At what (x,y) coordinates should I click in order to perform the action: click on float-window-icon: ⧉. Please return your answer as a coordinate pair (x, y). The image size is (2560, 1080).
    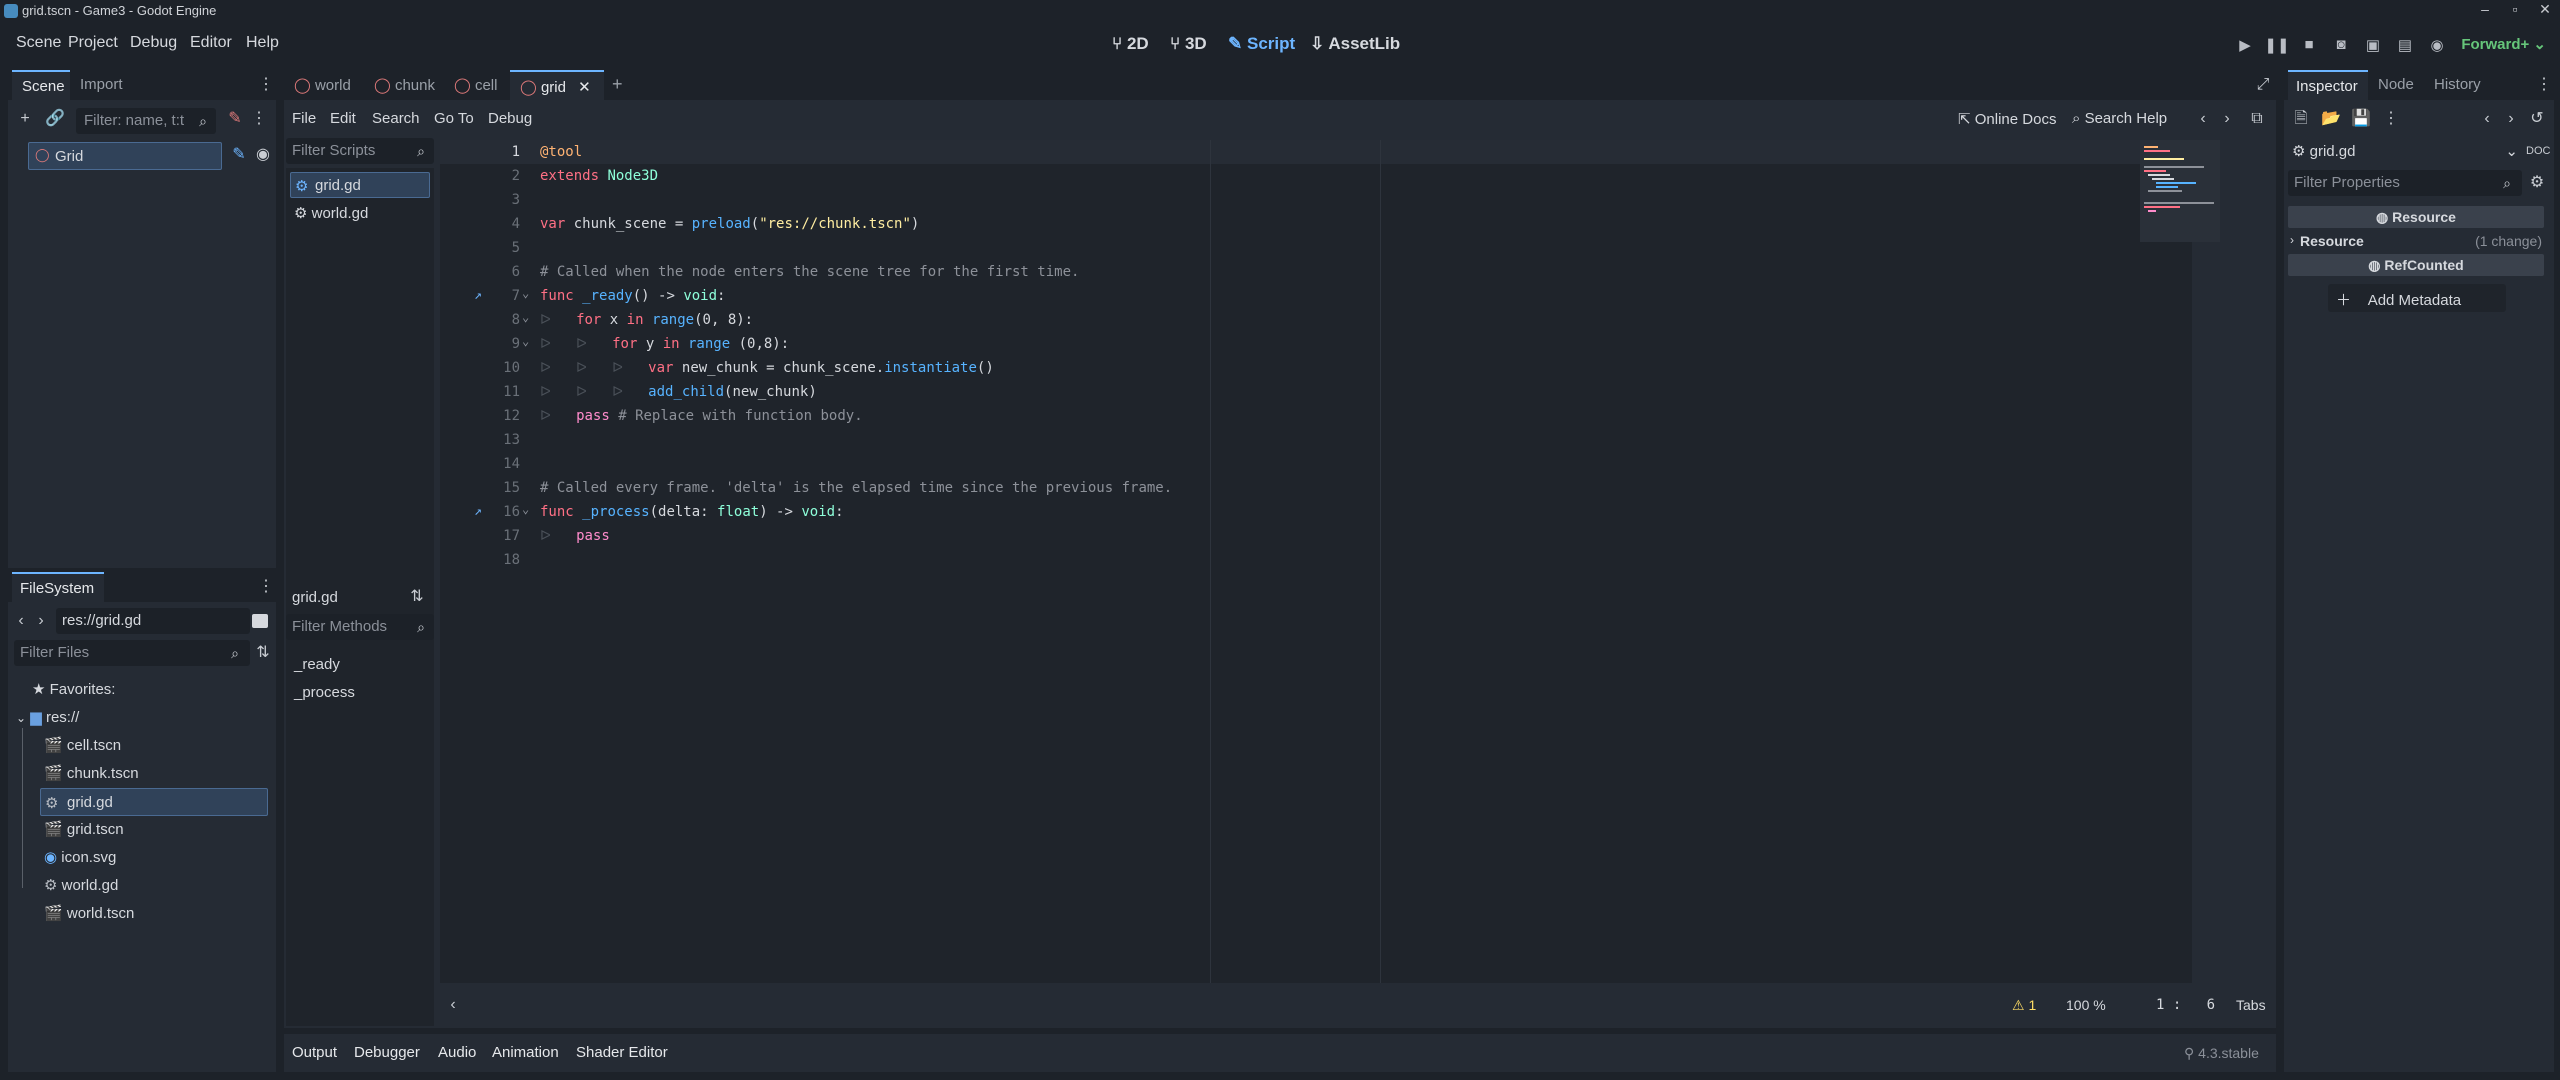
    Looking at the image, I should click on (2257, 119).